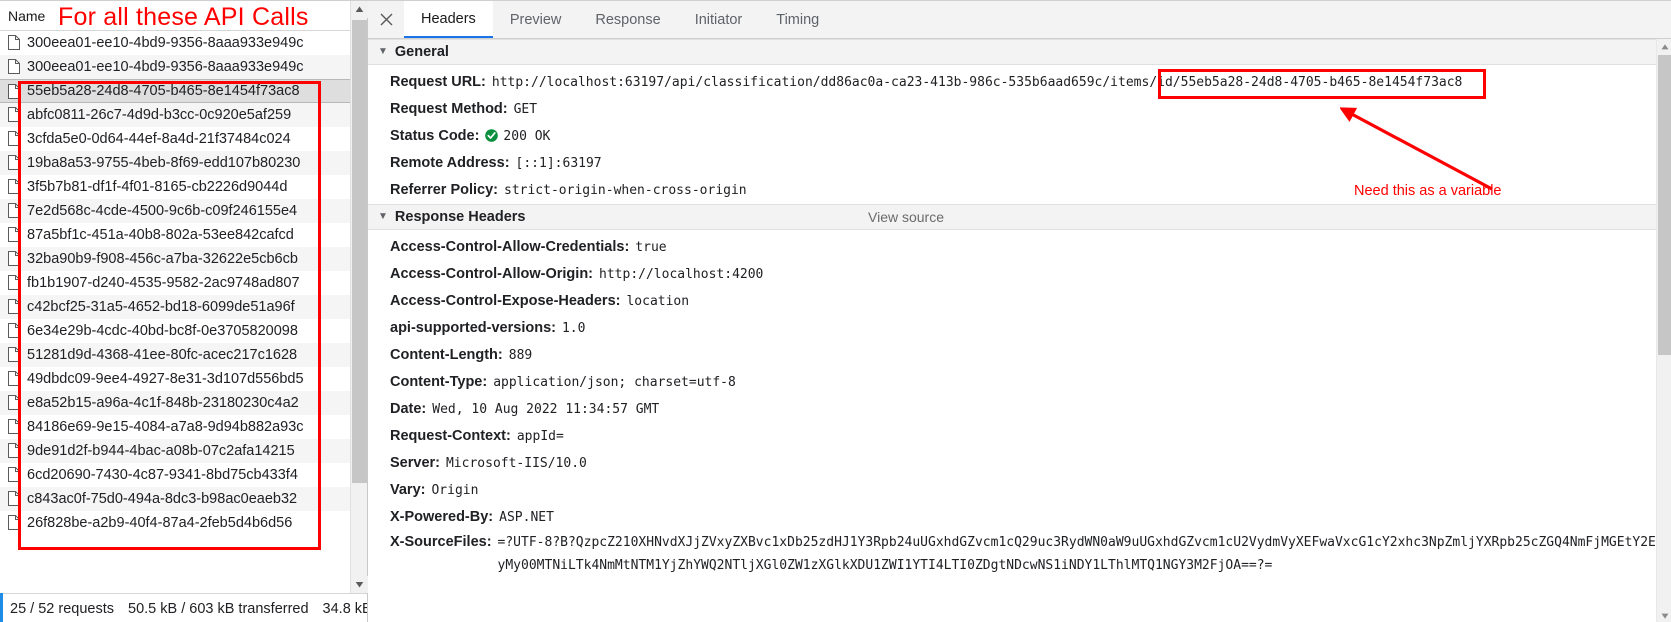  Describe the element at coordinates (558, 163) in the screenshot. I see `header-value: [::1]:63197` at that location.